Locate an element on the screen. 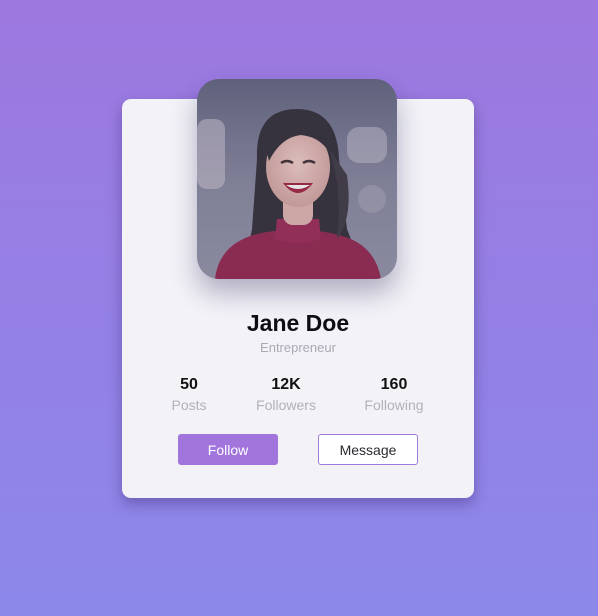 This screenshot has width=598, height=616. follow-button: Follow is located at coordinates (228, 449).